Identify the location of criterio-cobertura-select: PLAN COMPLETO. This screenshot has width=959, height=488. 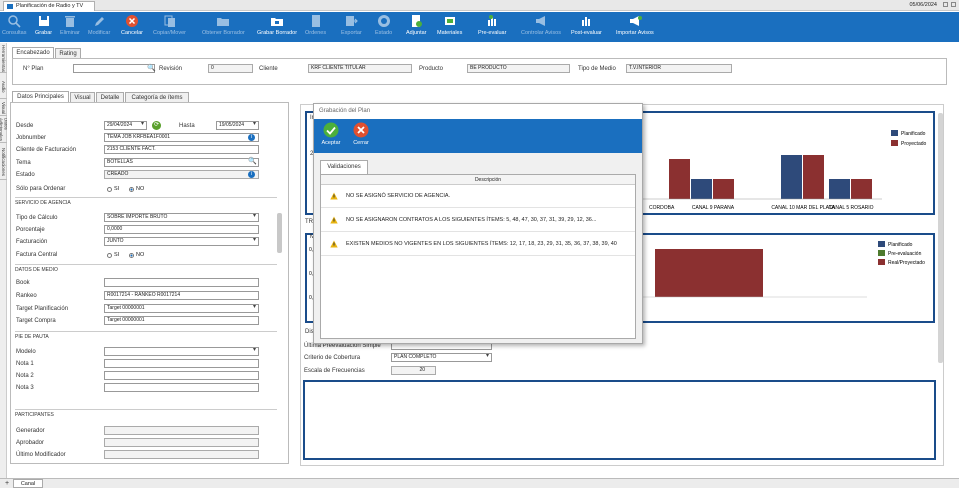
(441, 357).